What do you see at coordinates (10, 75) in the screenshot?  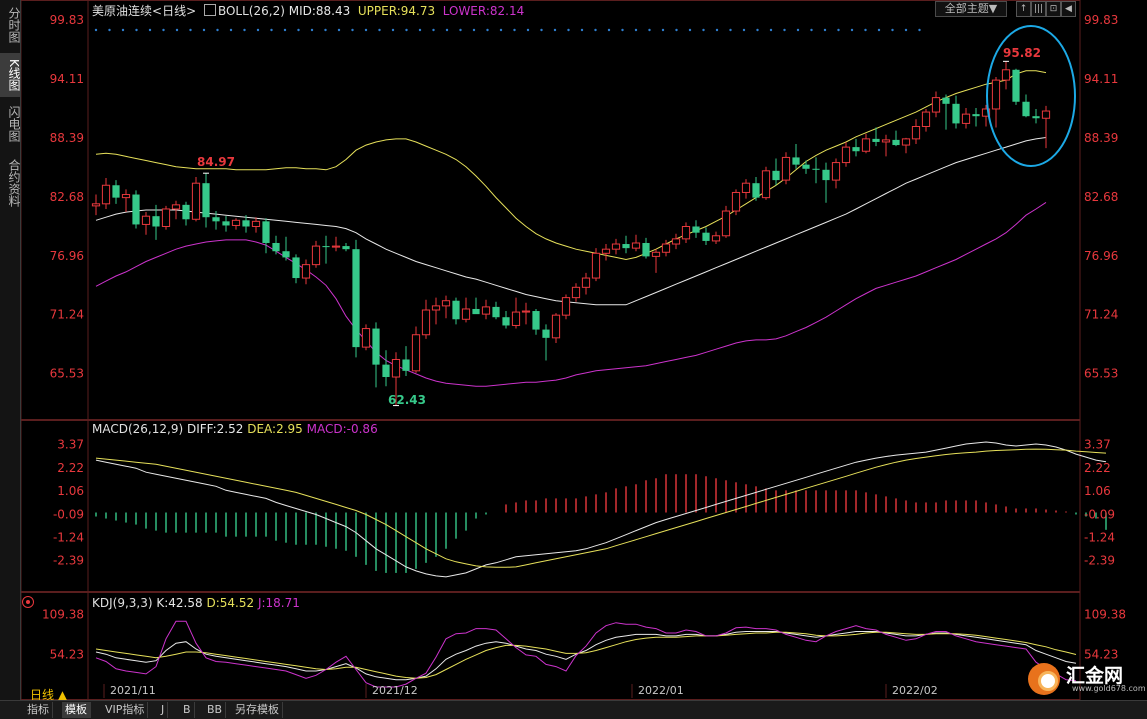 I see `tab-kline: K线图` at bounding box center [10, 75].